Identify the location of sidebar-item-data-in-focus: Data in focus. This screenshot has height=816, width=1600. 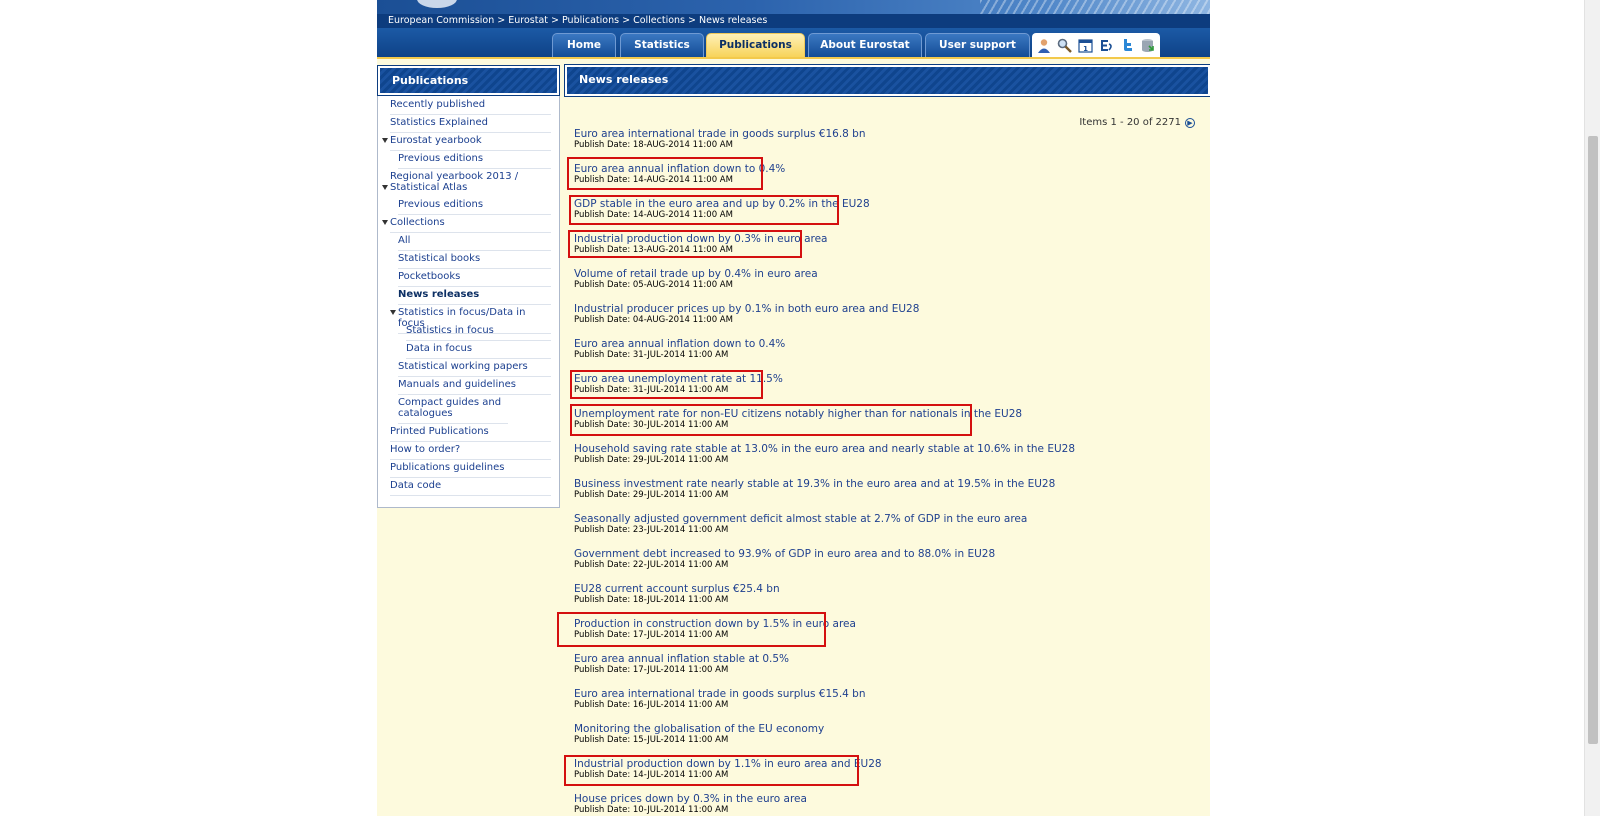
(468, 351).